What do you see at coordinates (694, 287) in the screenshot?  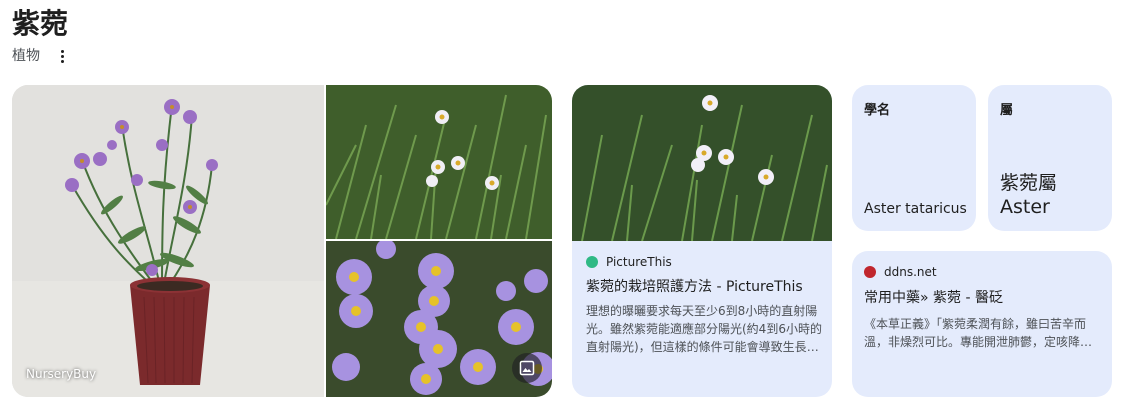 I see `result-title: 紫菀的栽培照護方法 - PictureThis` at bounding box center [694, 287].